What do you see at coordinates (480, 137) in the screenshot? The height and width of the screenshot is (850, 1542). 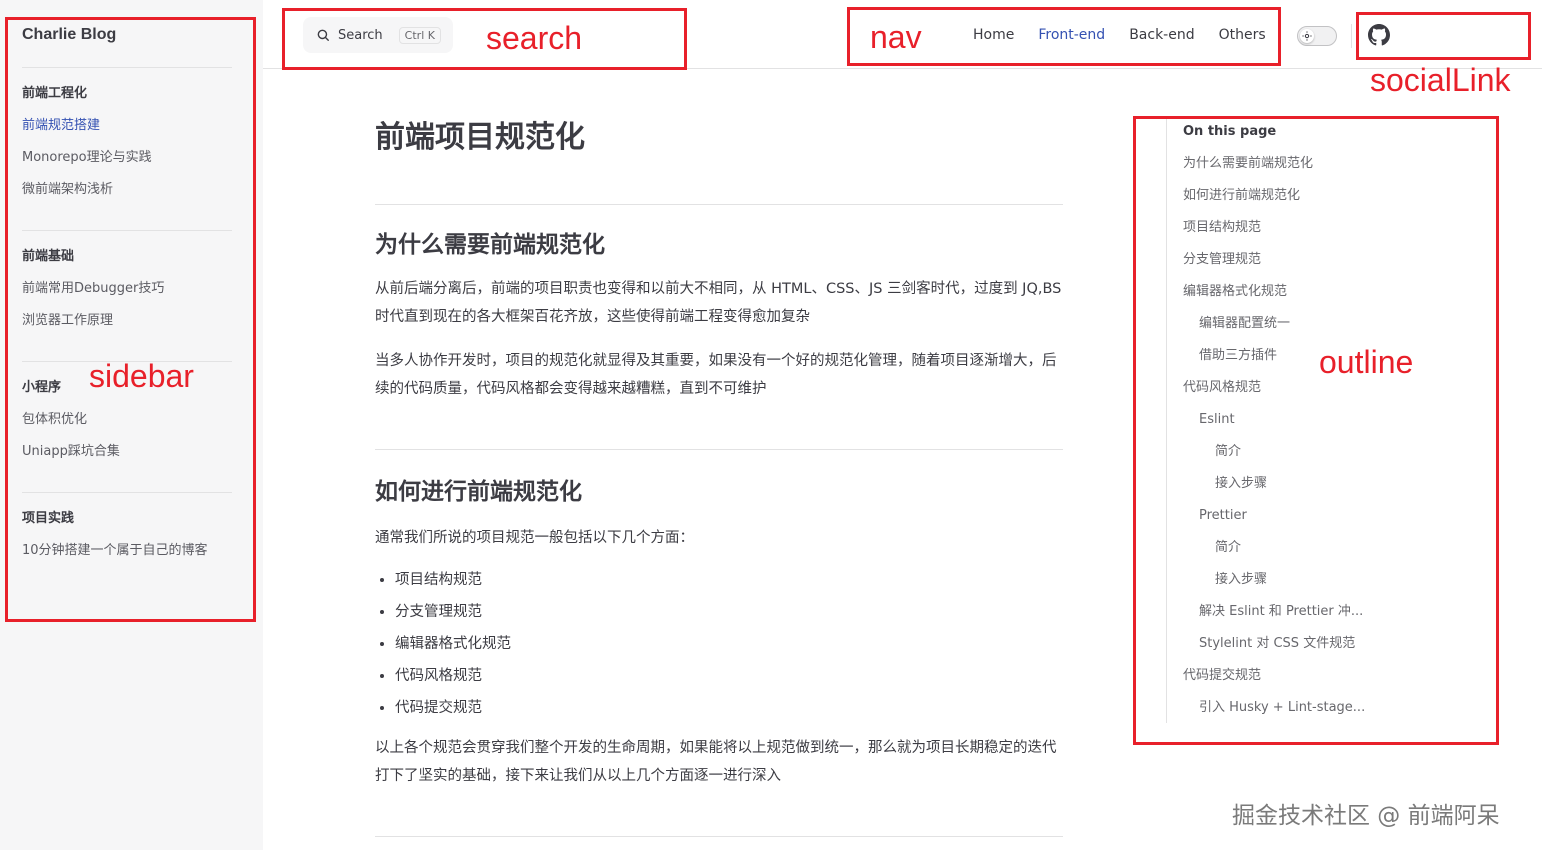 I see `page-title: 前端项目规范化` at bounding box center [480, 137].